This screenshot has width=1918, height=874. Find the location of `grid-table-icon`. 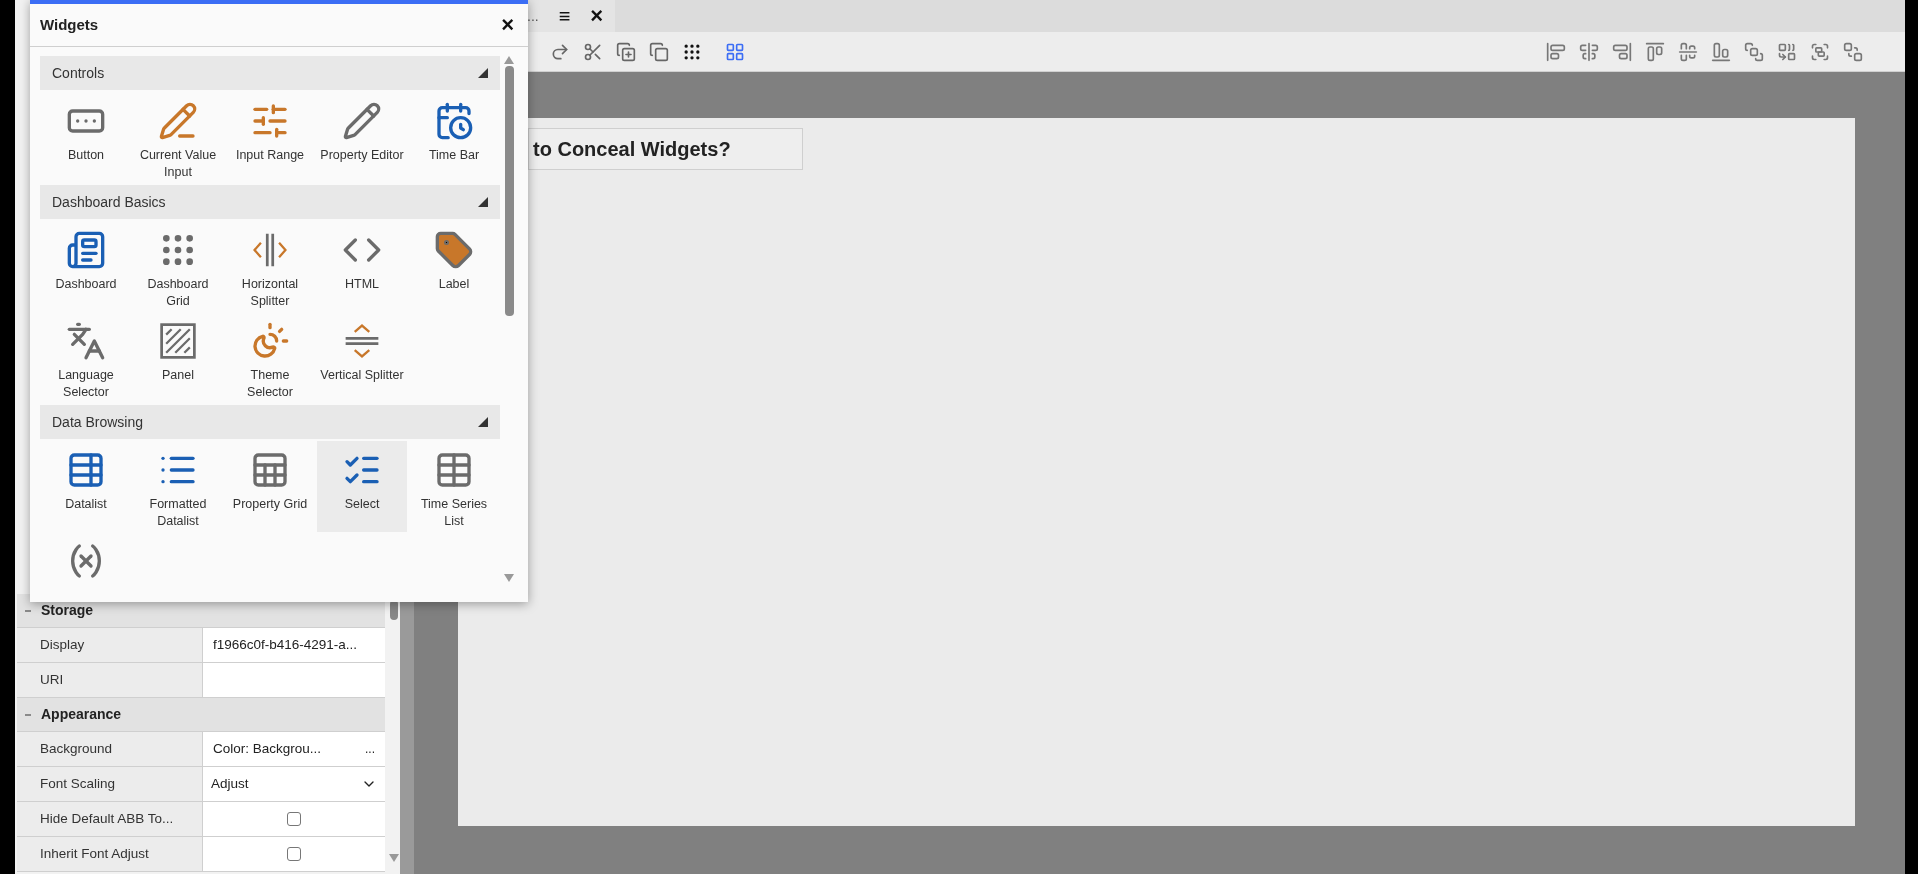

grid-table-icon is located at coordinates (270, 470).